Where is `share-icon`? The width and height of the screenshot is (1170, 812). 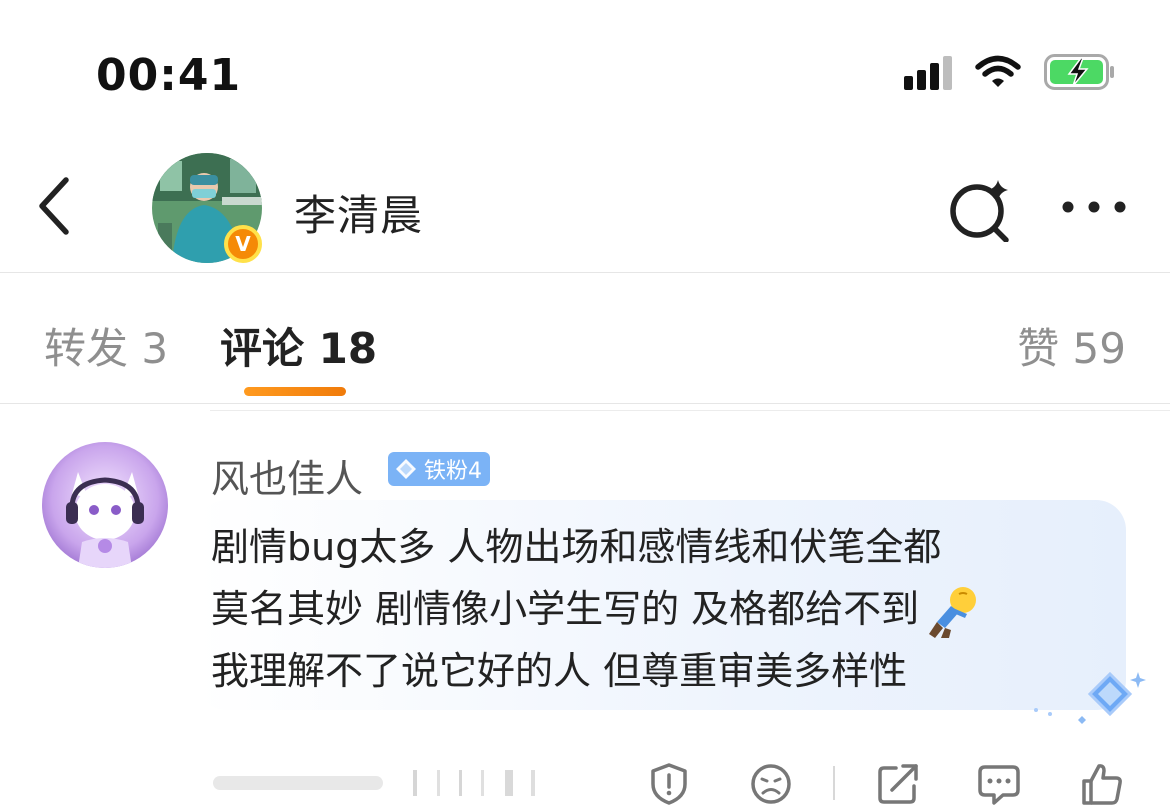 share-icon is located at coordinates (898, 784).